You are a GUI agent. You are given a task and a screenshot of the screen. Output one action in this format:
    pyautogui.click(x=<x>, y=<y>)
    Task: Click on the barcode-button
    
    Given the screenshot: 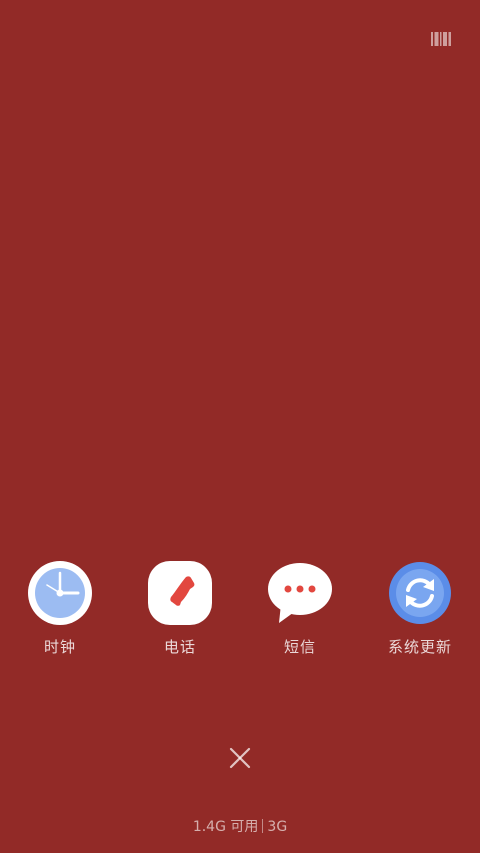 What is the action you would take?
    pyautogui.click(x=441, y=39)
    